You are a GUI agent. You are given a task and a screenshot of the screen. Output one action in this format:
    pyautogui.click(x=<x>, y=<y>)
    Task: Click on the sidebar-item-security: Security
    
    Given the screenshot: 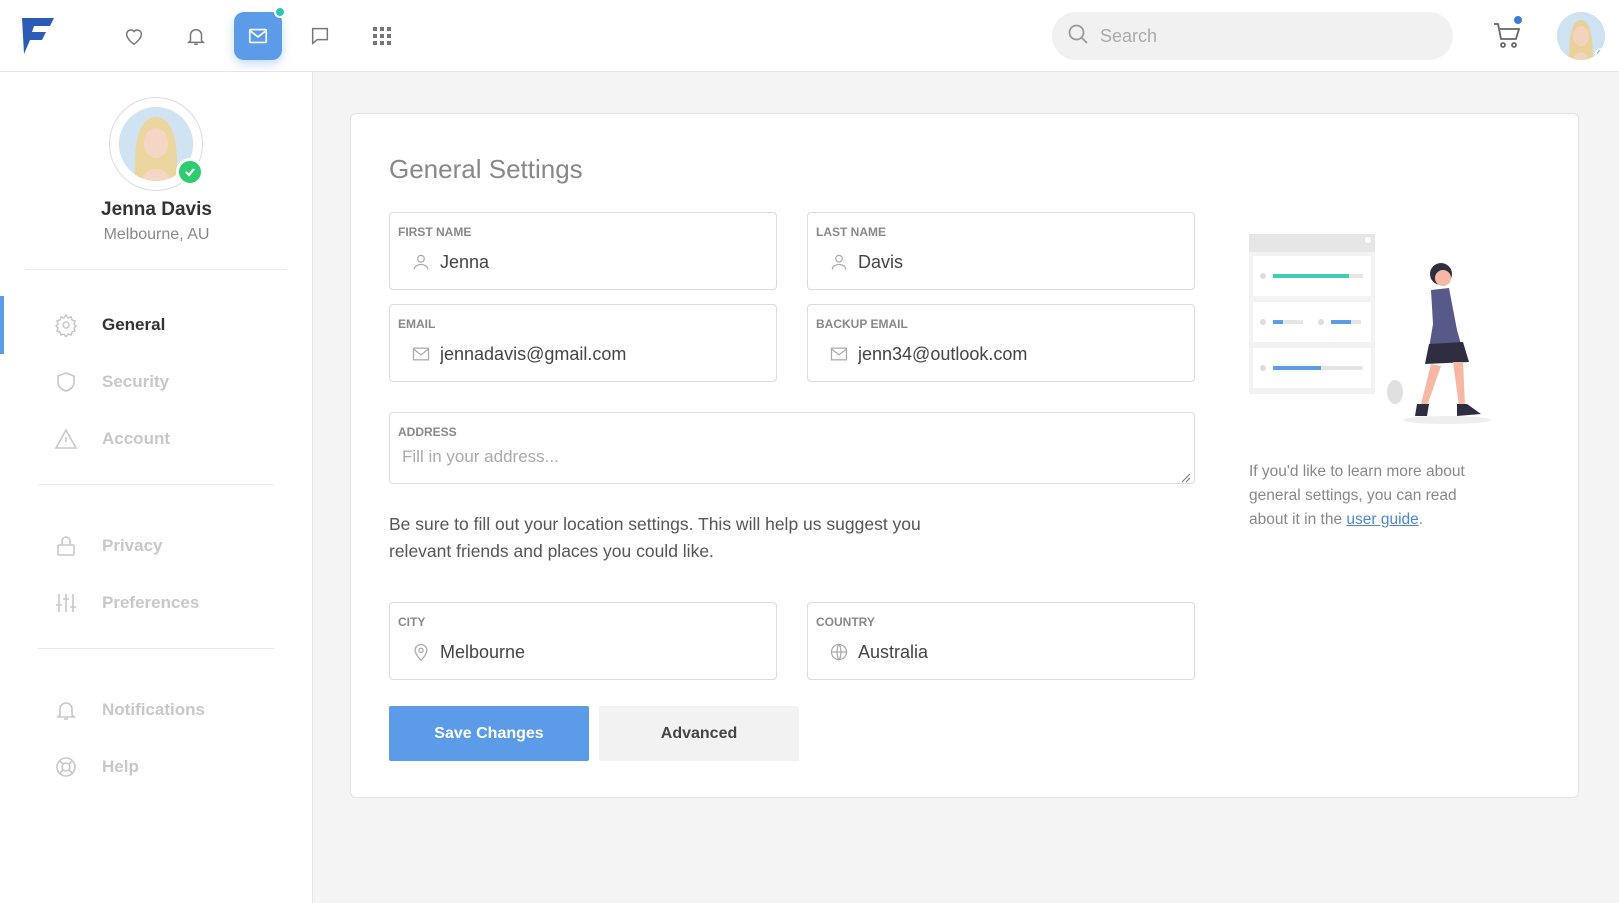 What is the action you would take?
    pyautogui.click(x=156, y=382)
    